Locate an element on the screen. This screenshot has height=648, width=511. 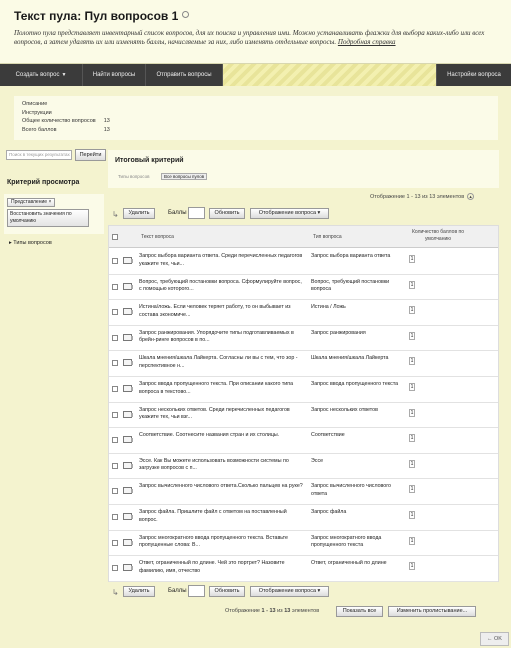
view-criteria-heading: Критерий просмотра is located at coordinates (43, 182).